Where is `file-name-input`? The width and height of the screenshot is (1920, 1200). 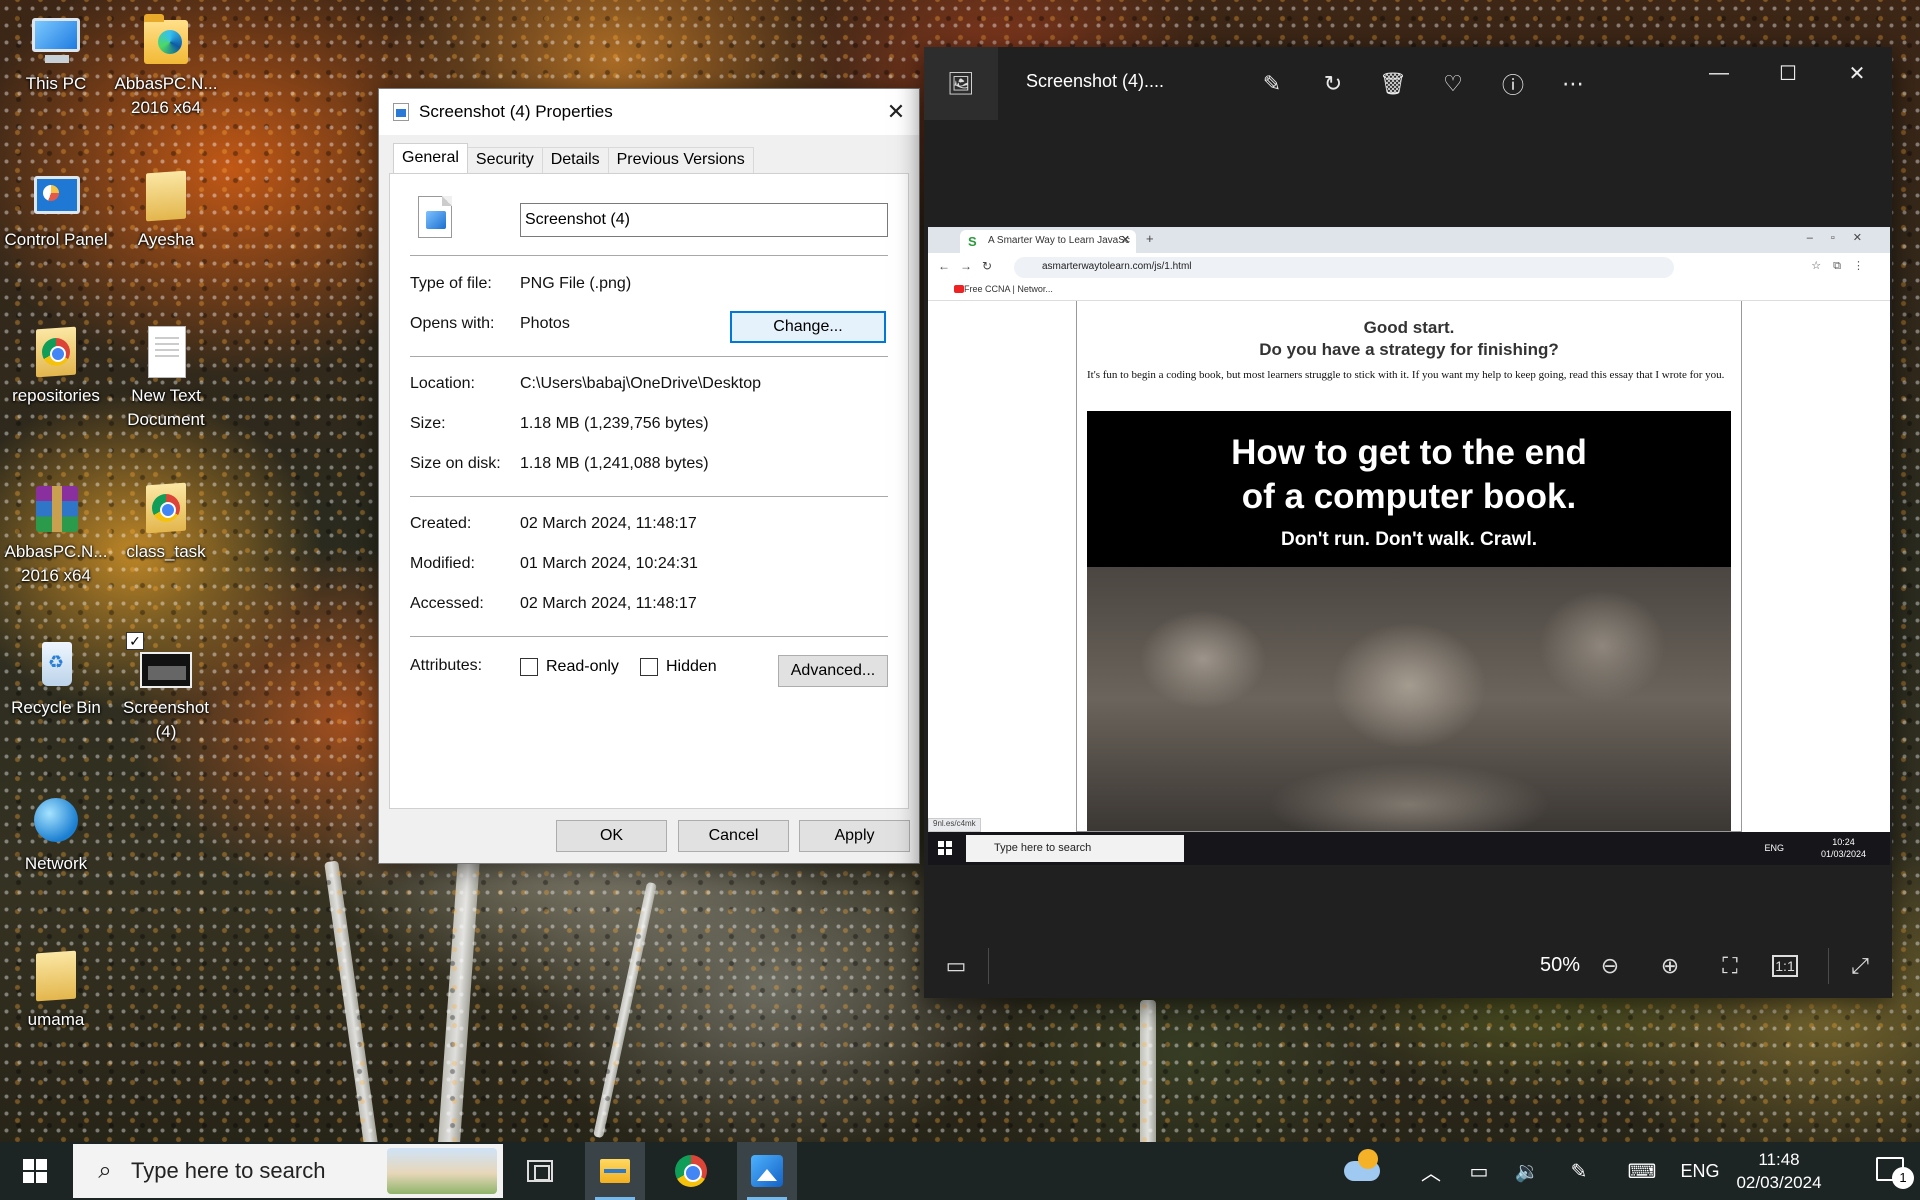 file-name-input is located at coordinates (704, 220).